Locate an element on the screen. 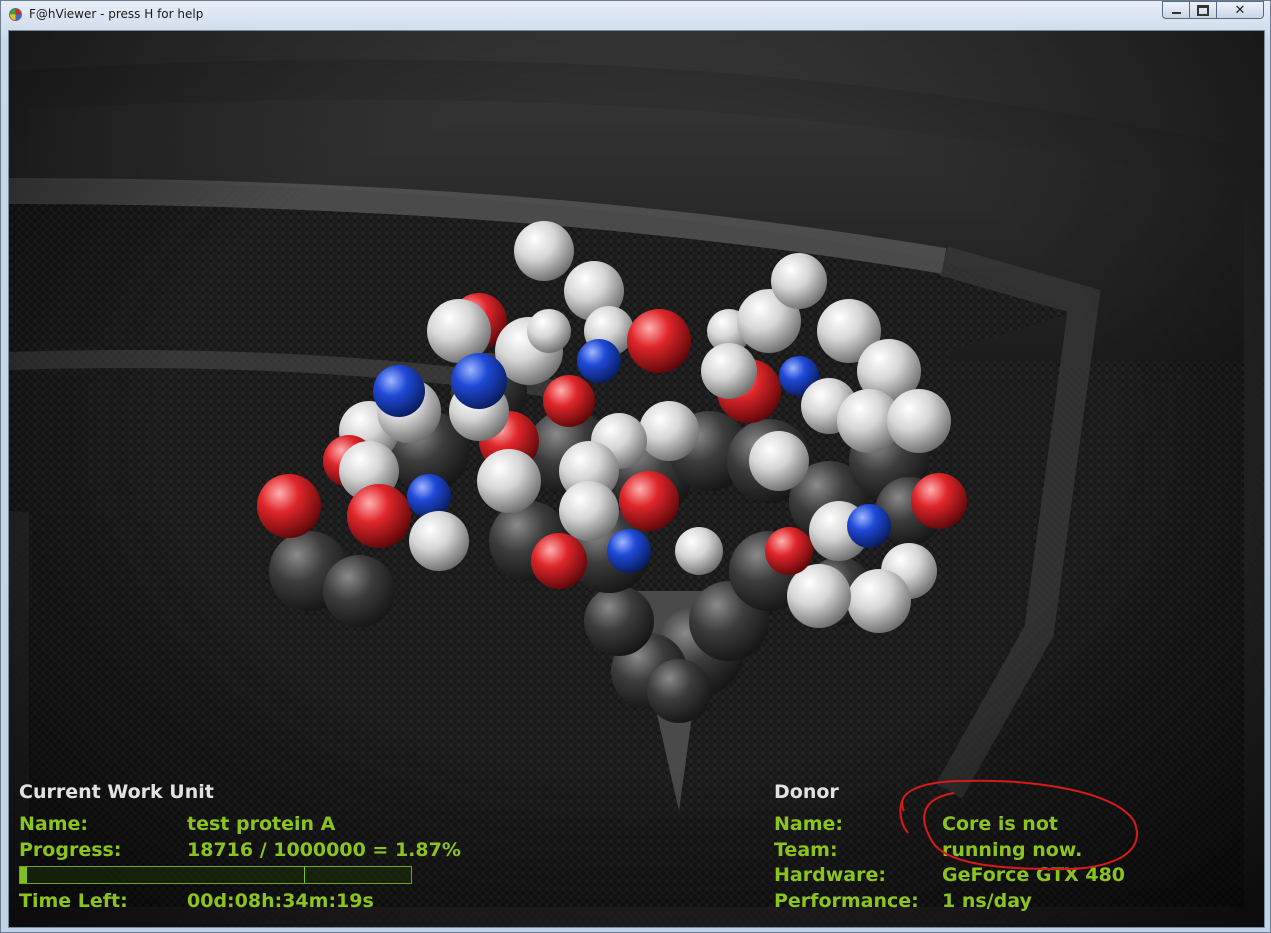 The height and width of the screenshot is (933, 1271). wu-name-value: test protein A is located at coordinates (261, 824).